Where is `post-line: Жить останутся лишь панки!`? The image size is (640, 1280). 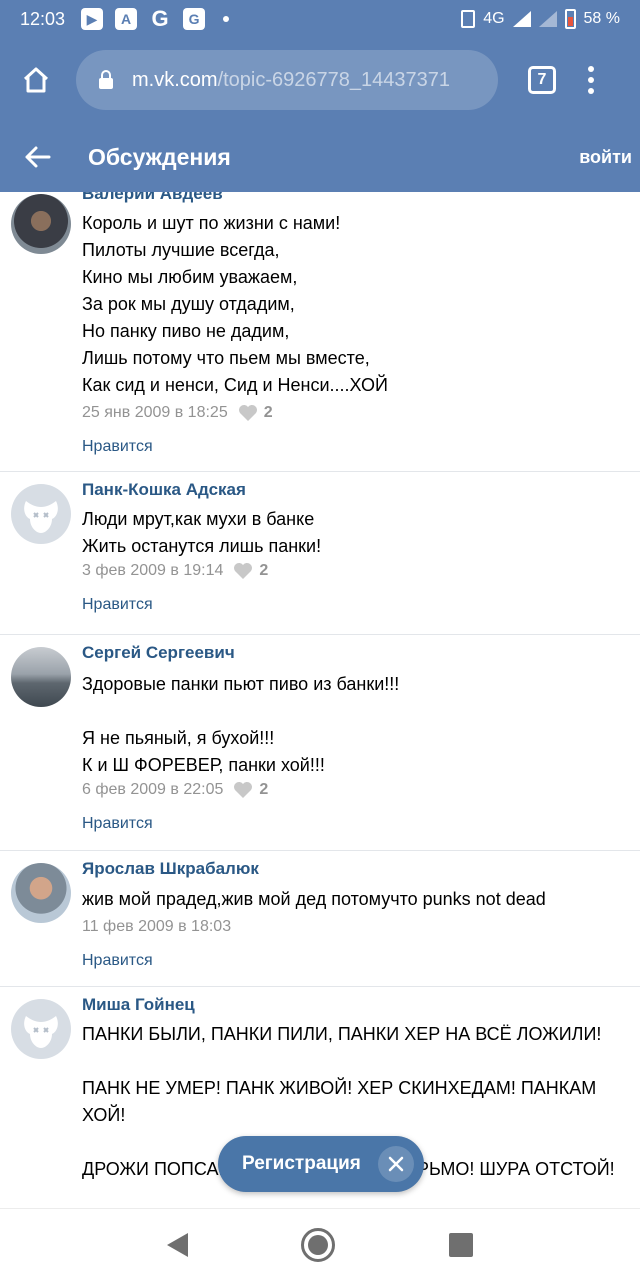
post-line: Жить останутся лишь панки! is located at coordinates (202, 546).